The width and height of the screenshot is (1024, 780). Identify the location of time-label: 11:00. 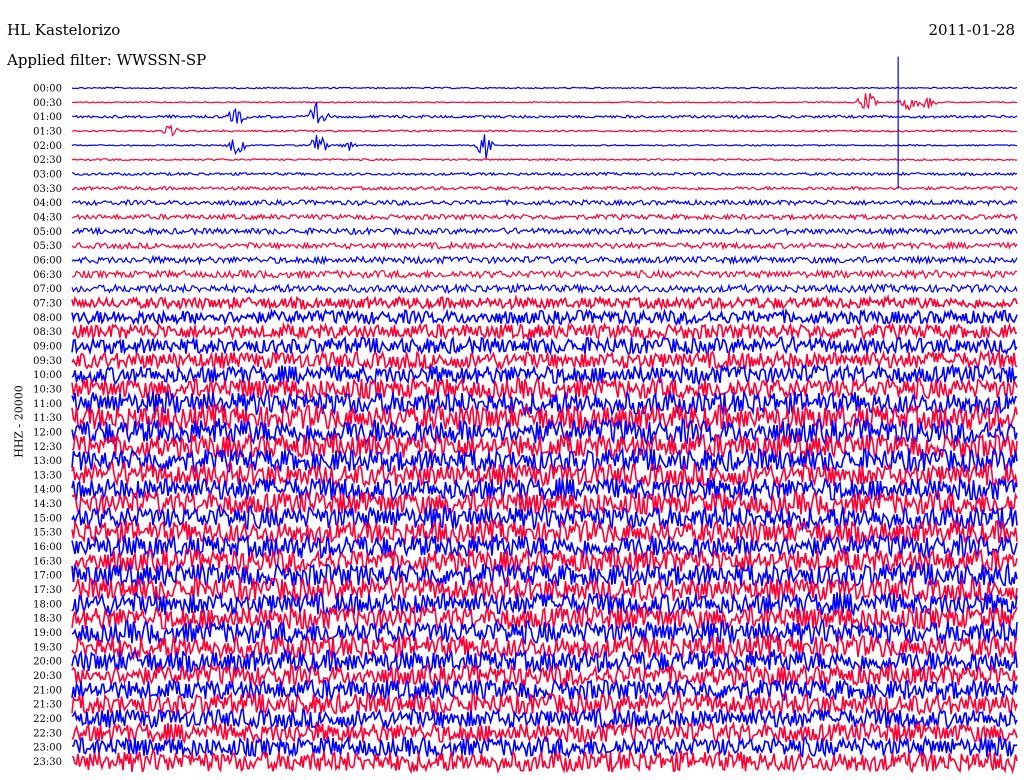
(47, 404).